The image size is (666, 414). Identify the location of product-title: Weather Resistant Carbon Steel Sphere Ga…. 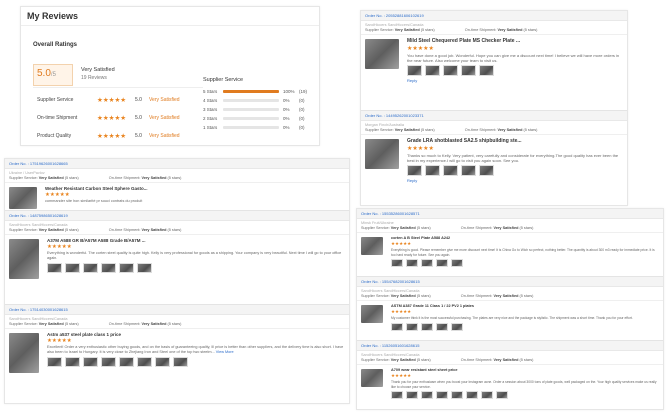
(195, 188).